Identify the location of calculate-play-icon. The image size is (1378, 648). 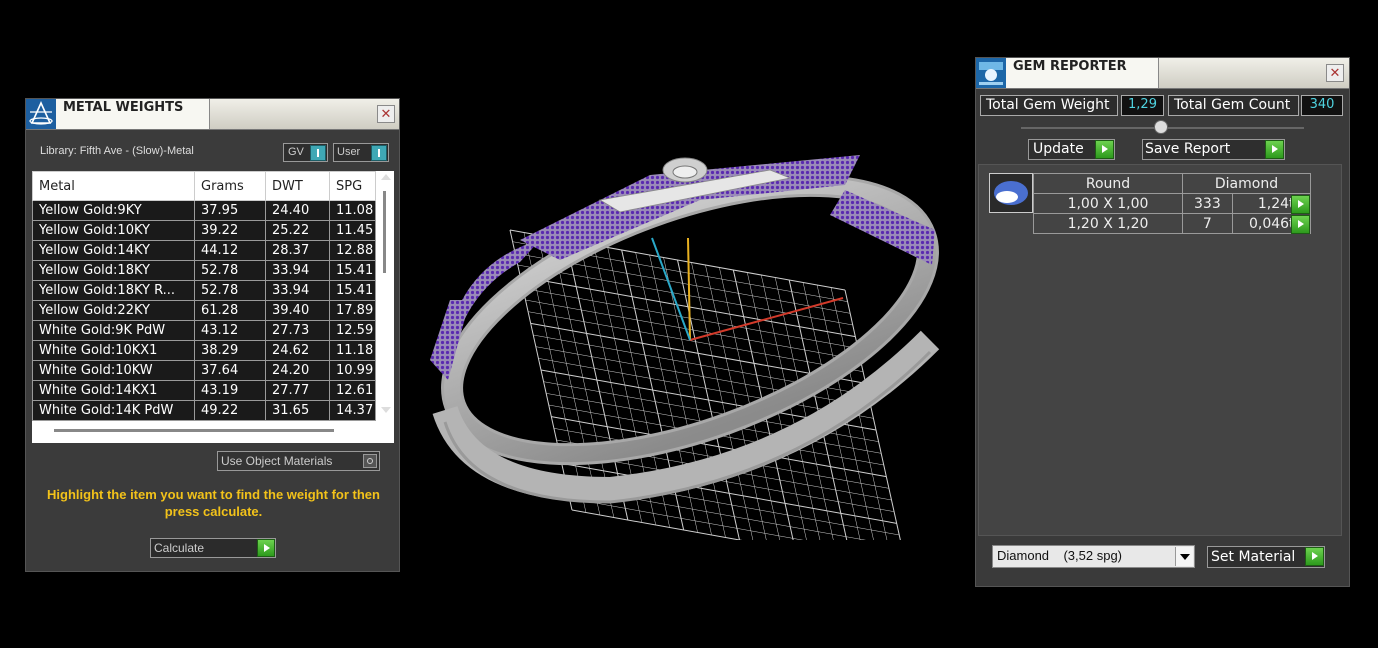
(266, 548).